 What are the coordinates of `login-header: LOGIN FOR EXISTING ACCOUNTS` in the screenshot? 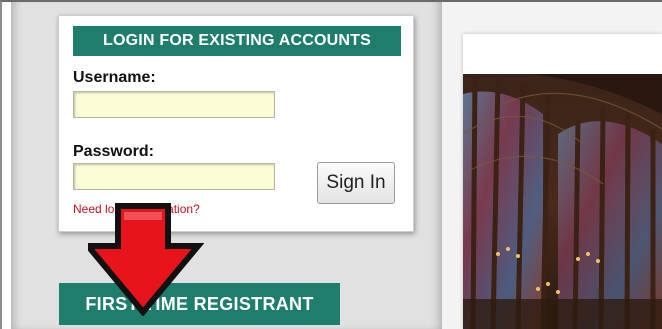 It's located at (237, 41).